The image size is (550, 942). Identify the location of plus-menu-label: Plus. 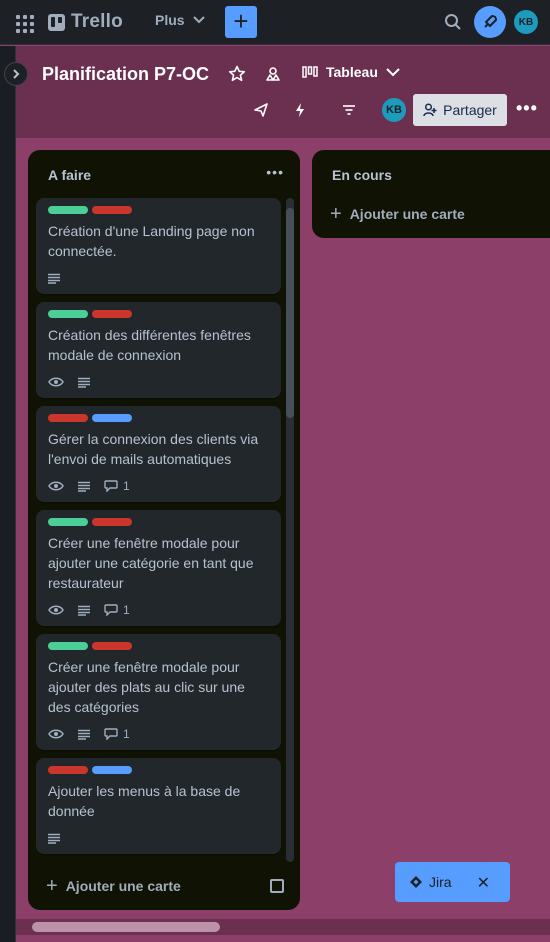
(170, 20).